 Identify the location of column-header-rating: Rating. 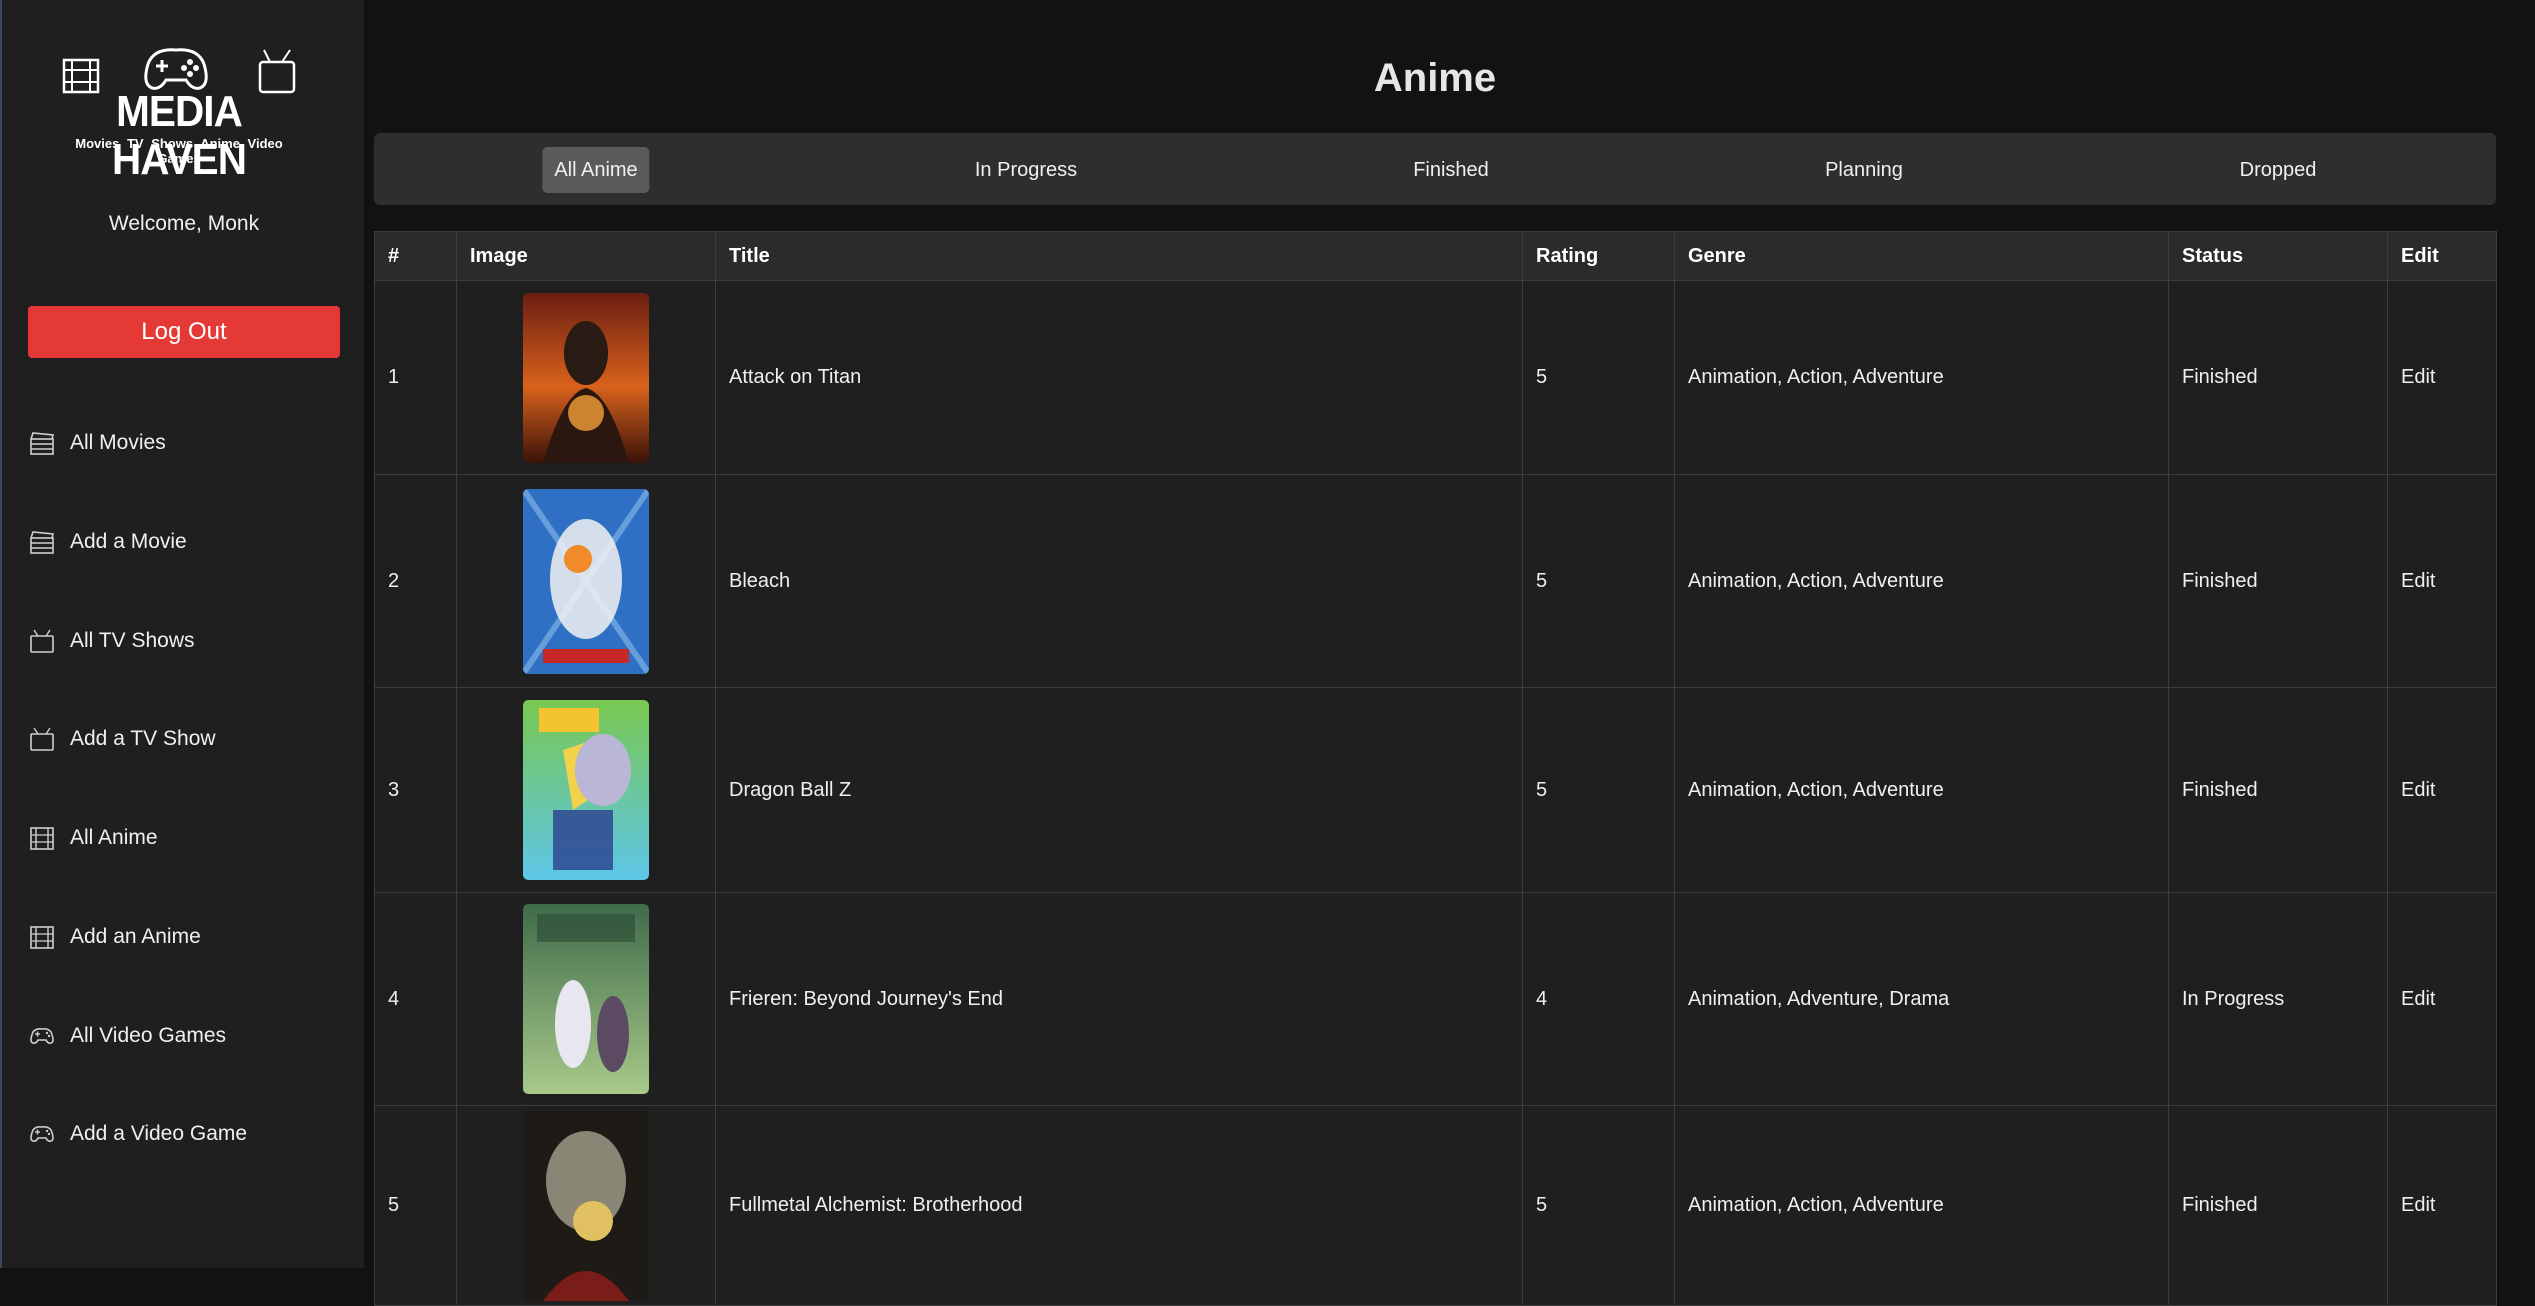
(1598, 256).